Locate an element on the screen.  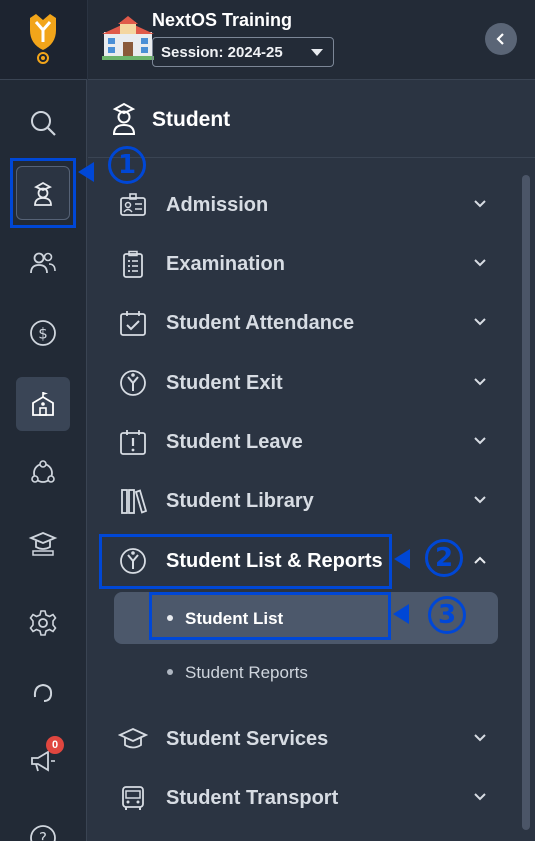
rail-support-button is located at coordinates (43, 693).